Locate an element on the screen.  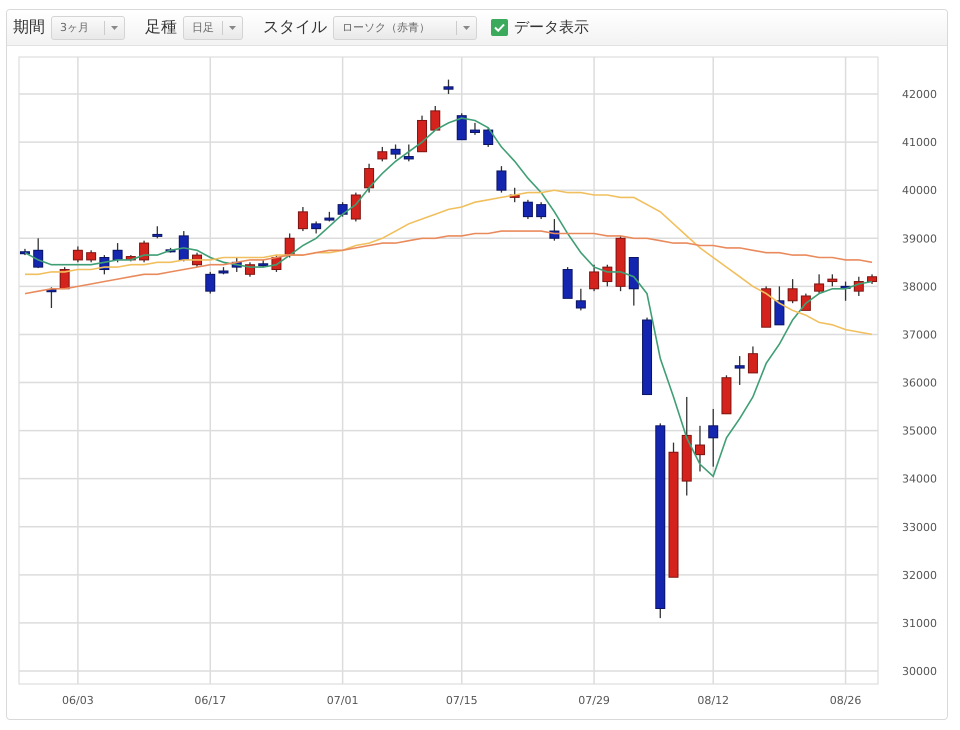
x-axis-label: 06/17 is located at coordinates (210, 700).